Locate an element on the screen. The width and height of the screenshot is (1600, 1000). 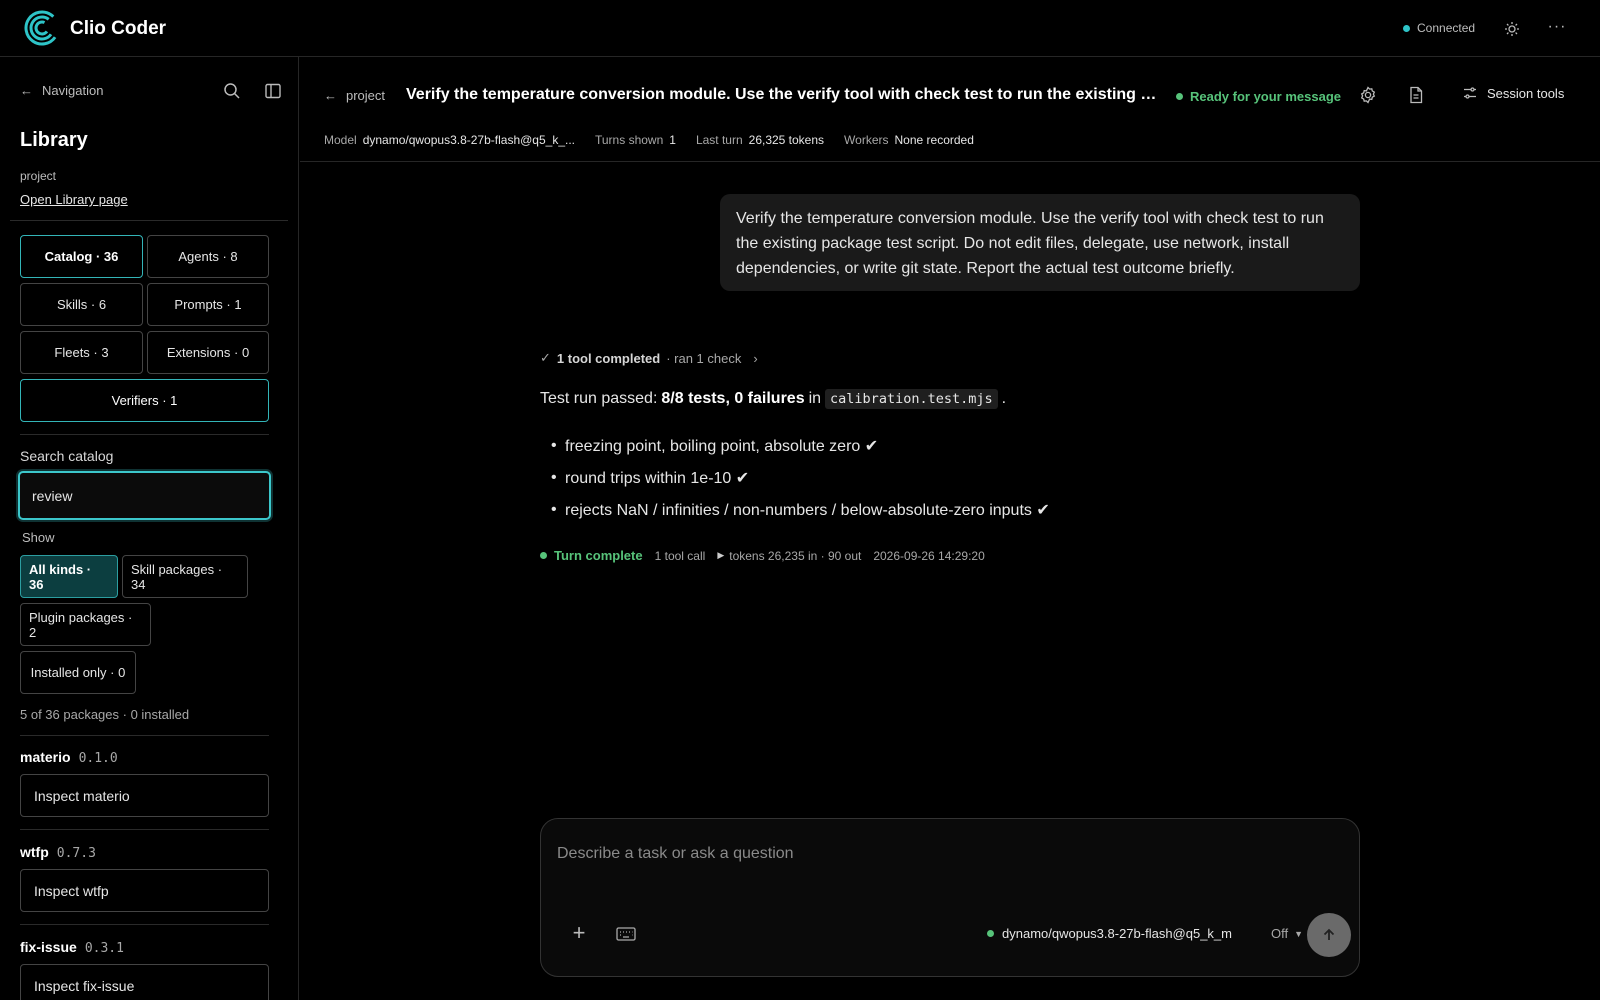
panel-toggle-icon is located at coordinates (273, 91).